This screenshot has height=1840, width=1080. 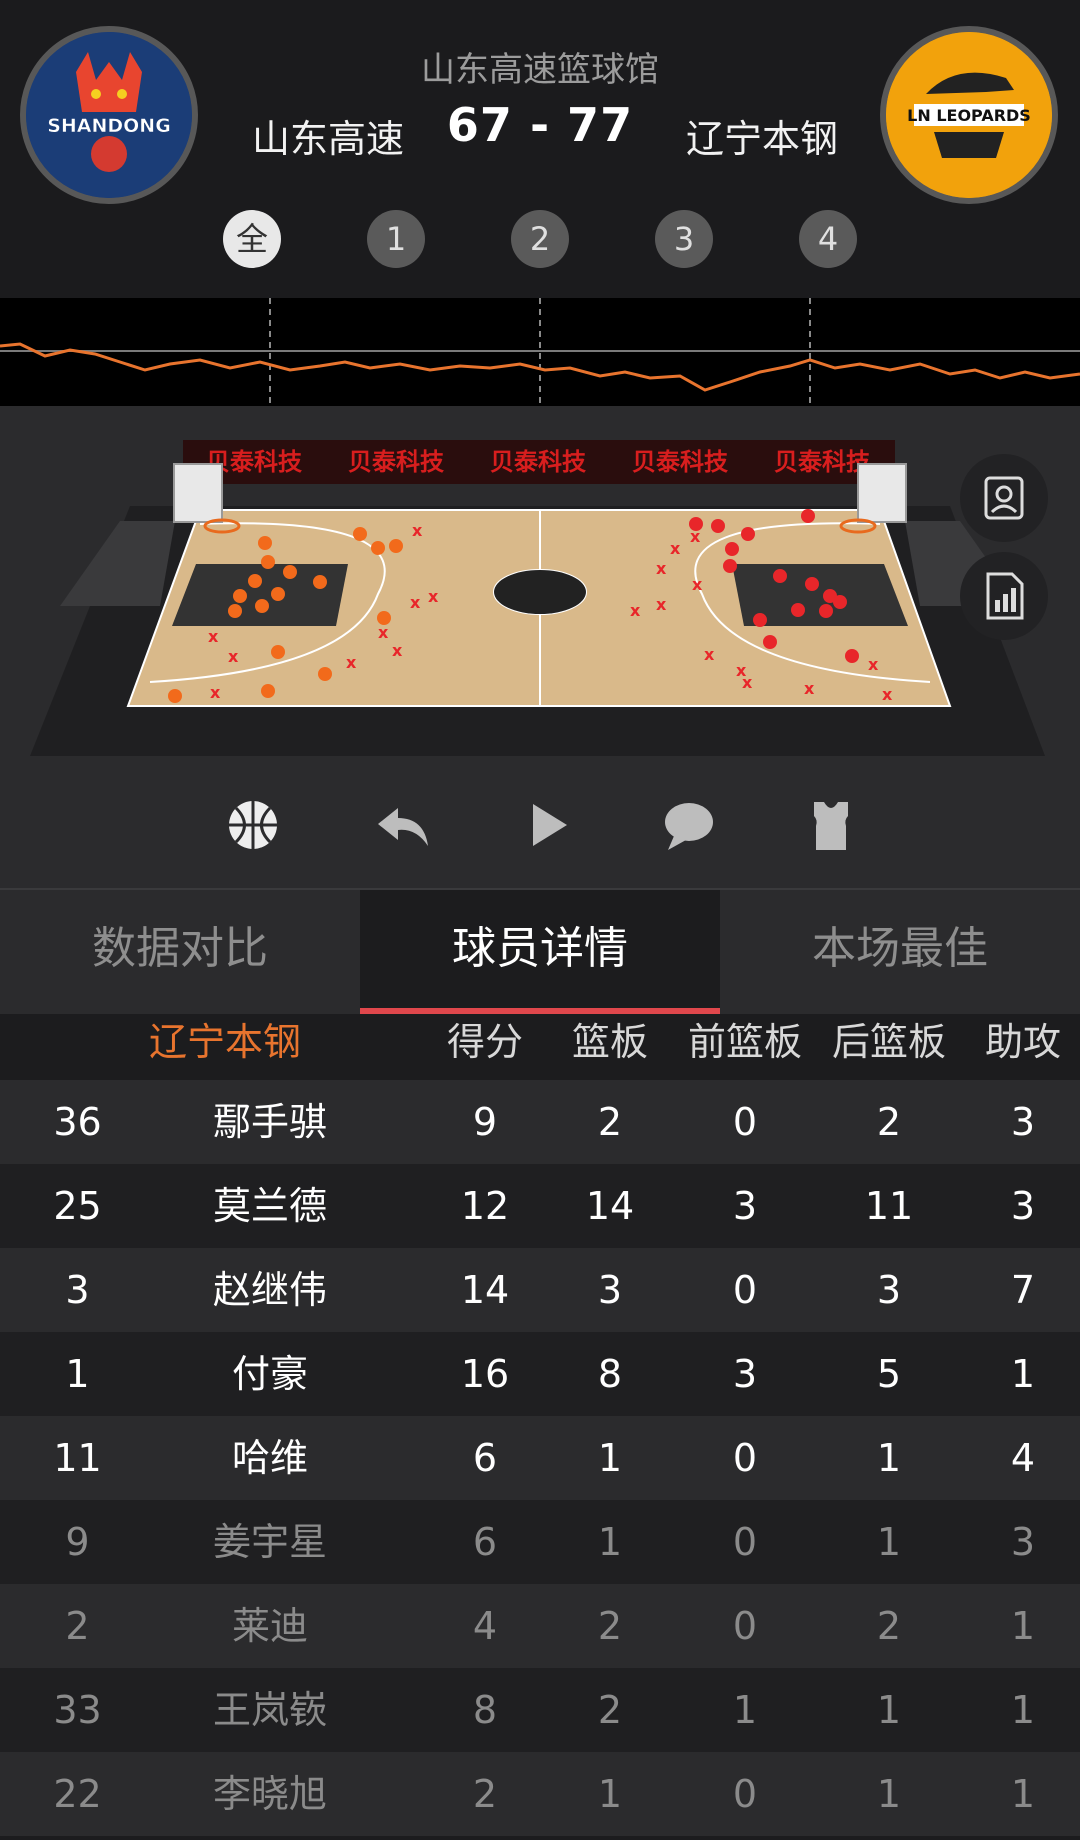 I want to click on table-row: 1 付豪 16 8 3 5 1, so click(x=540, y=1374).